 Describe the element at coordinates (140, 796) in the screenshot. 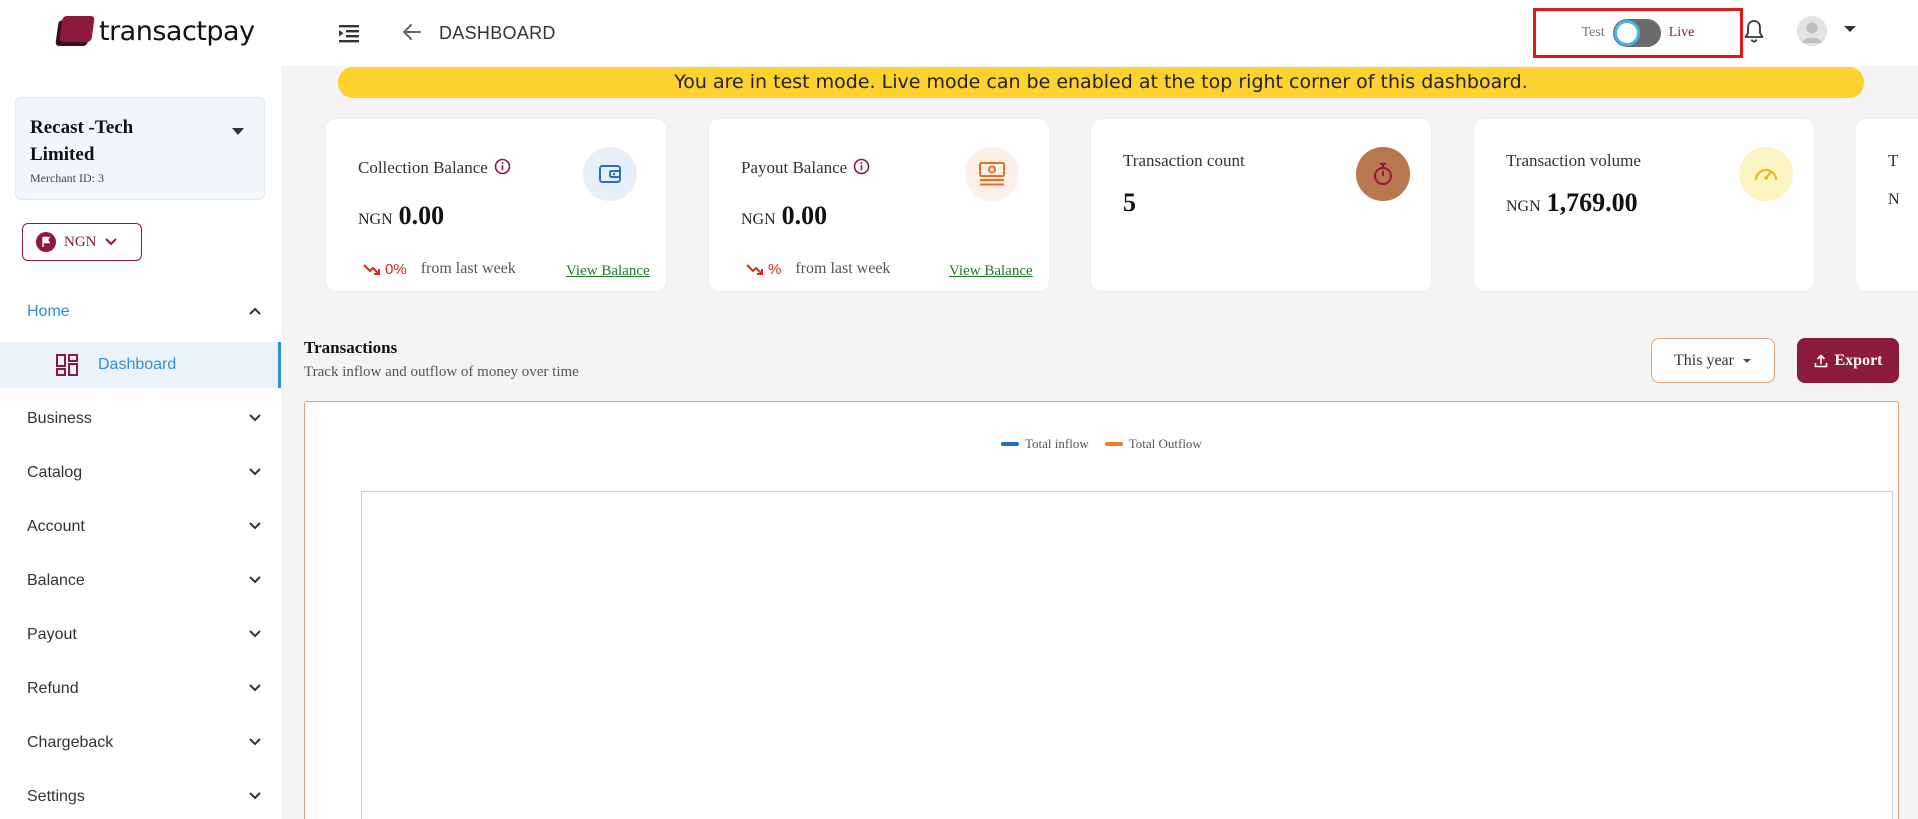

I see `sidebar-item-settings: Settings` at that location.